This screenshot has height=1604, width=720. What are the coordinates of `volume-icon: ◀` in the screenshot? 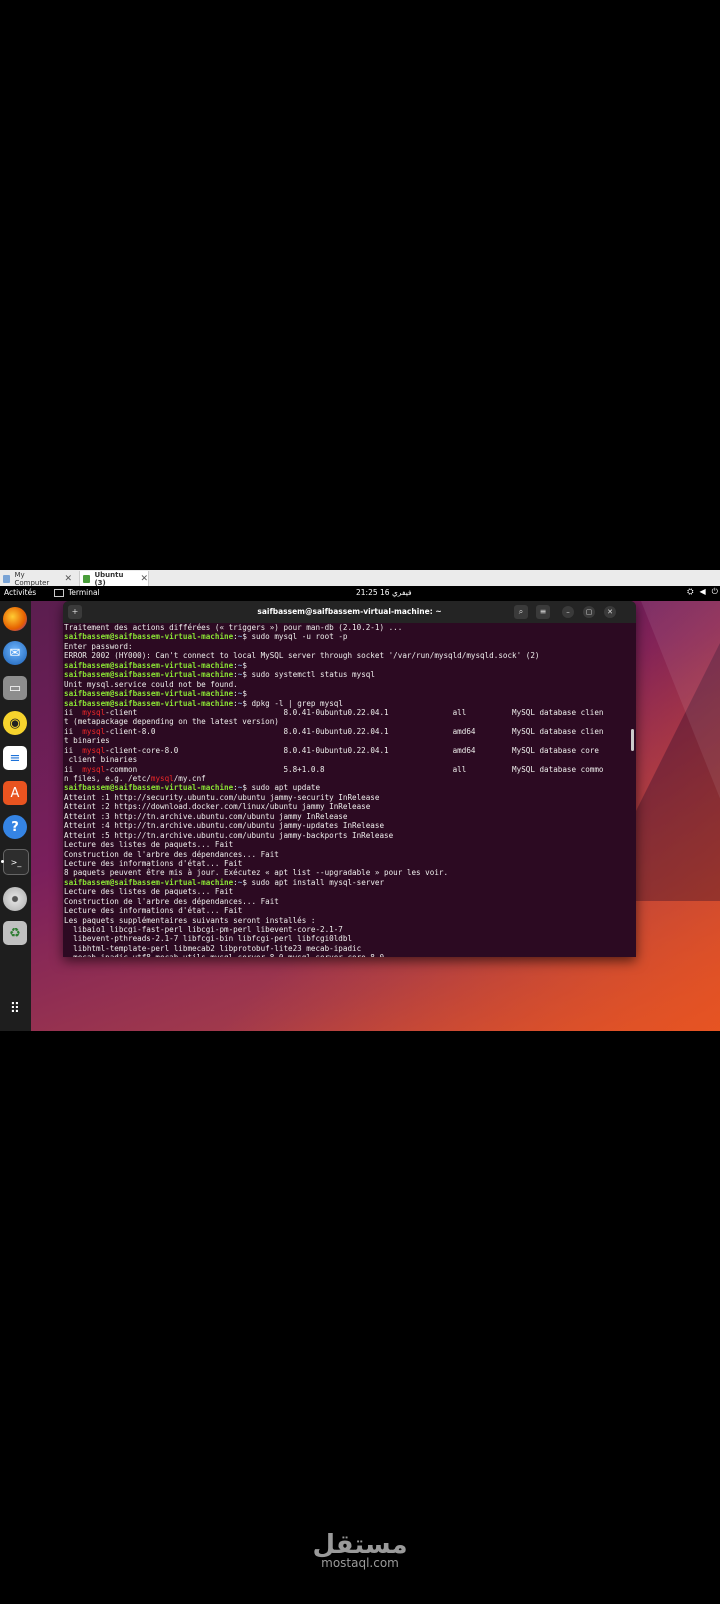 It's located at (702, 591).